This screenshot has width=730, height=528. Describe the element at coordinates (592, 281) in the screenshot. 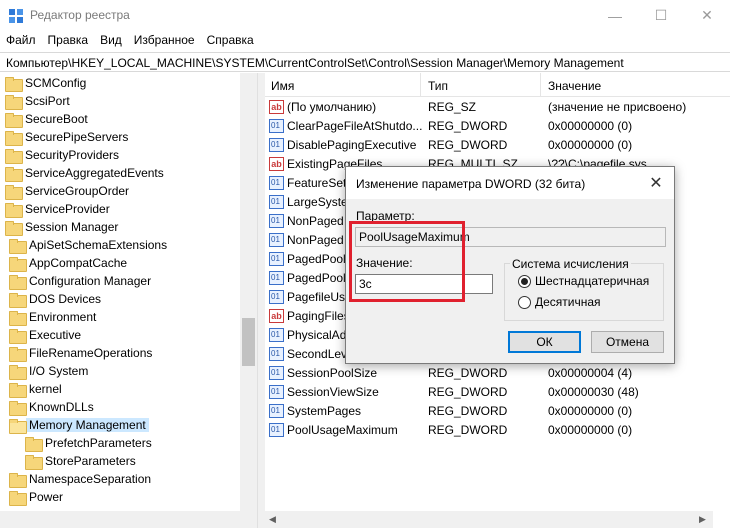

I see `hex-radio-label: Шестнадцатеричная` at that location.